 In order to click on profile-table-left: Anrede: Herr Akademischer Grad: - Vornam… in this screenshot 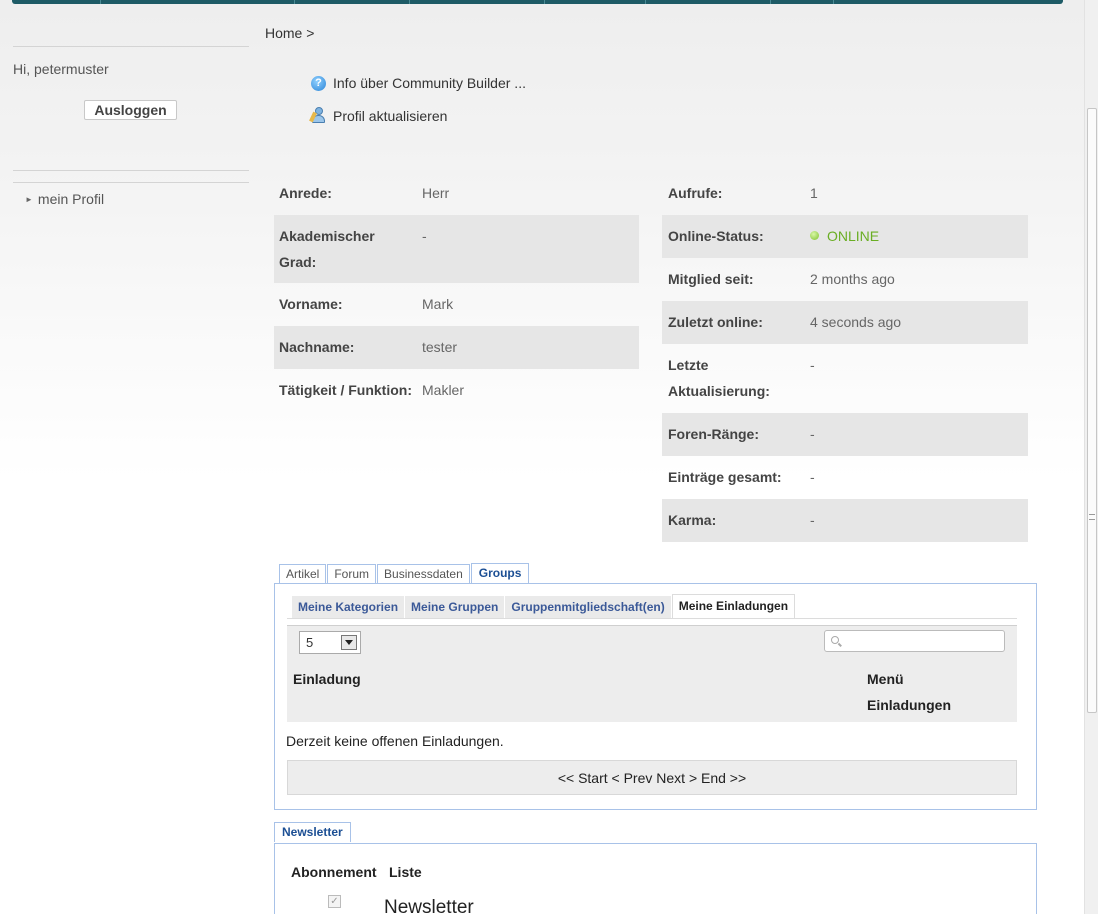, I will do `click(456, 292)`.